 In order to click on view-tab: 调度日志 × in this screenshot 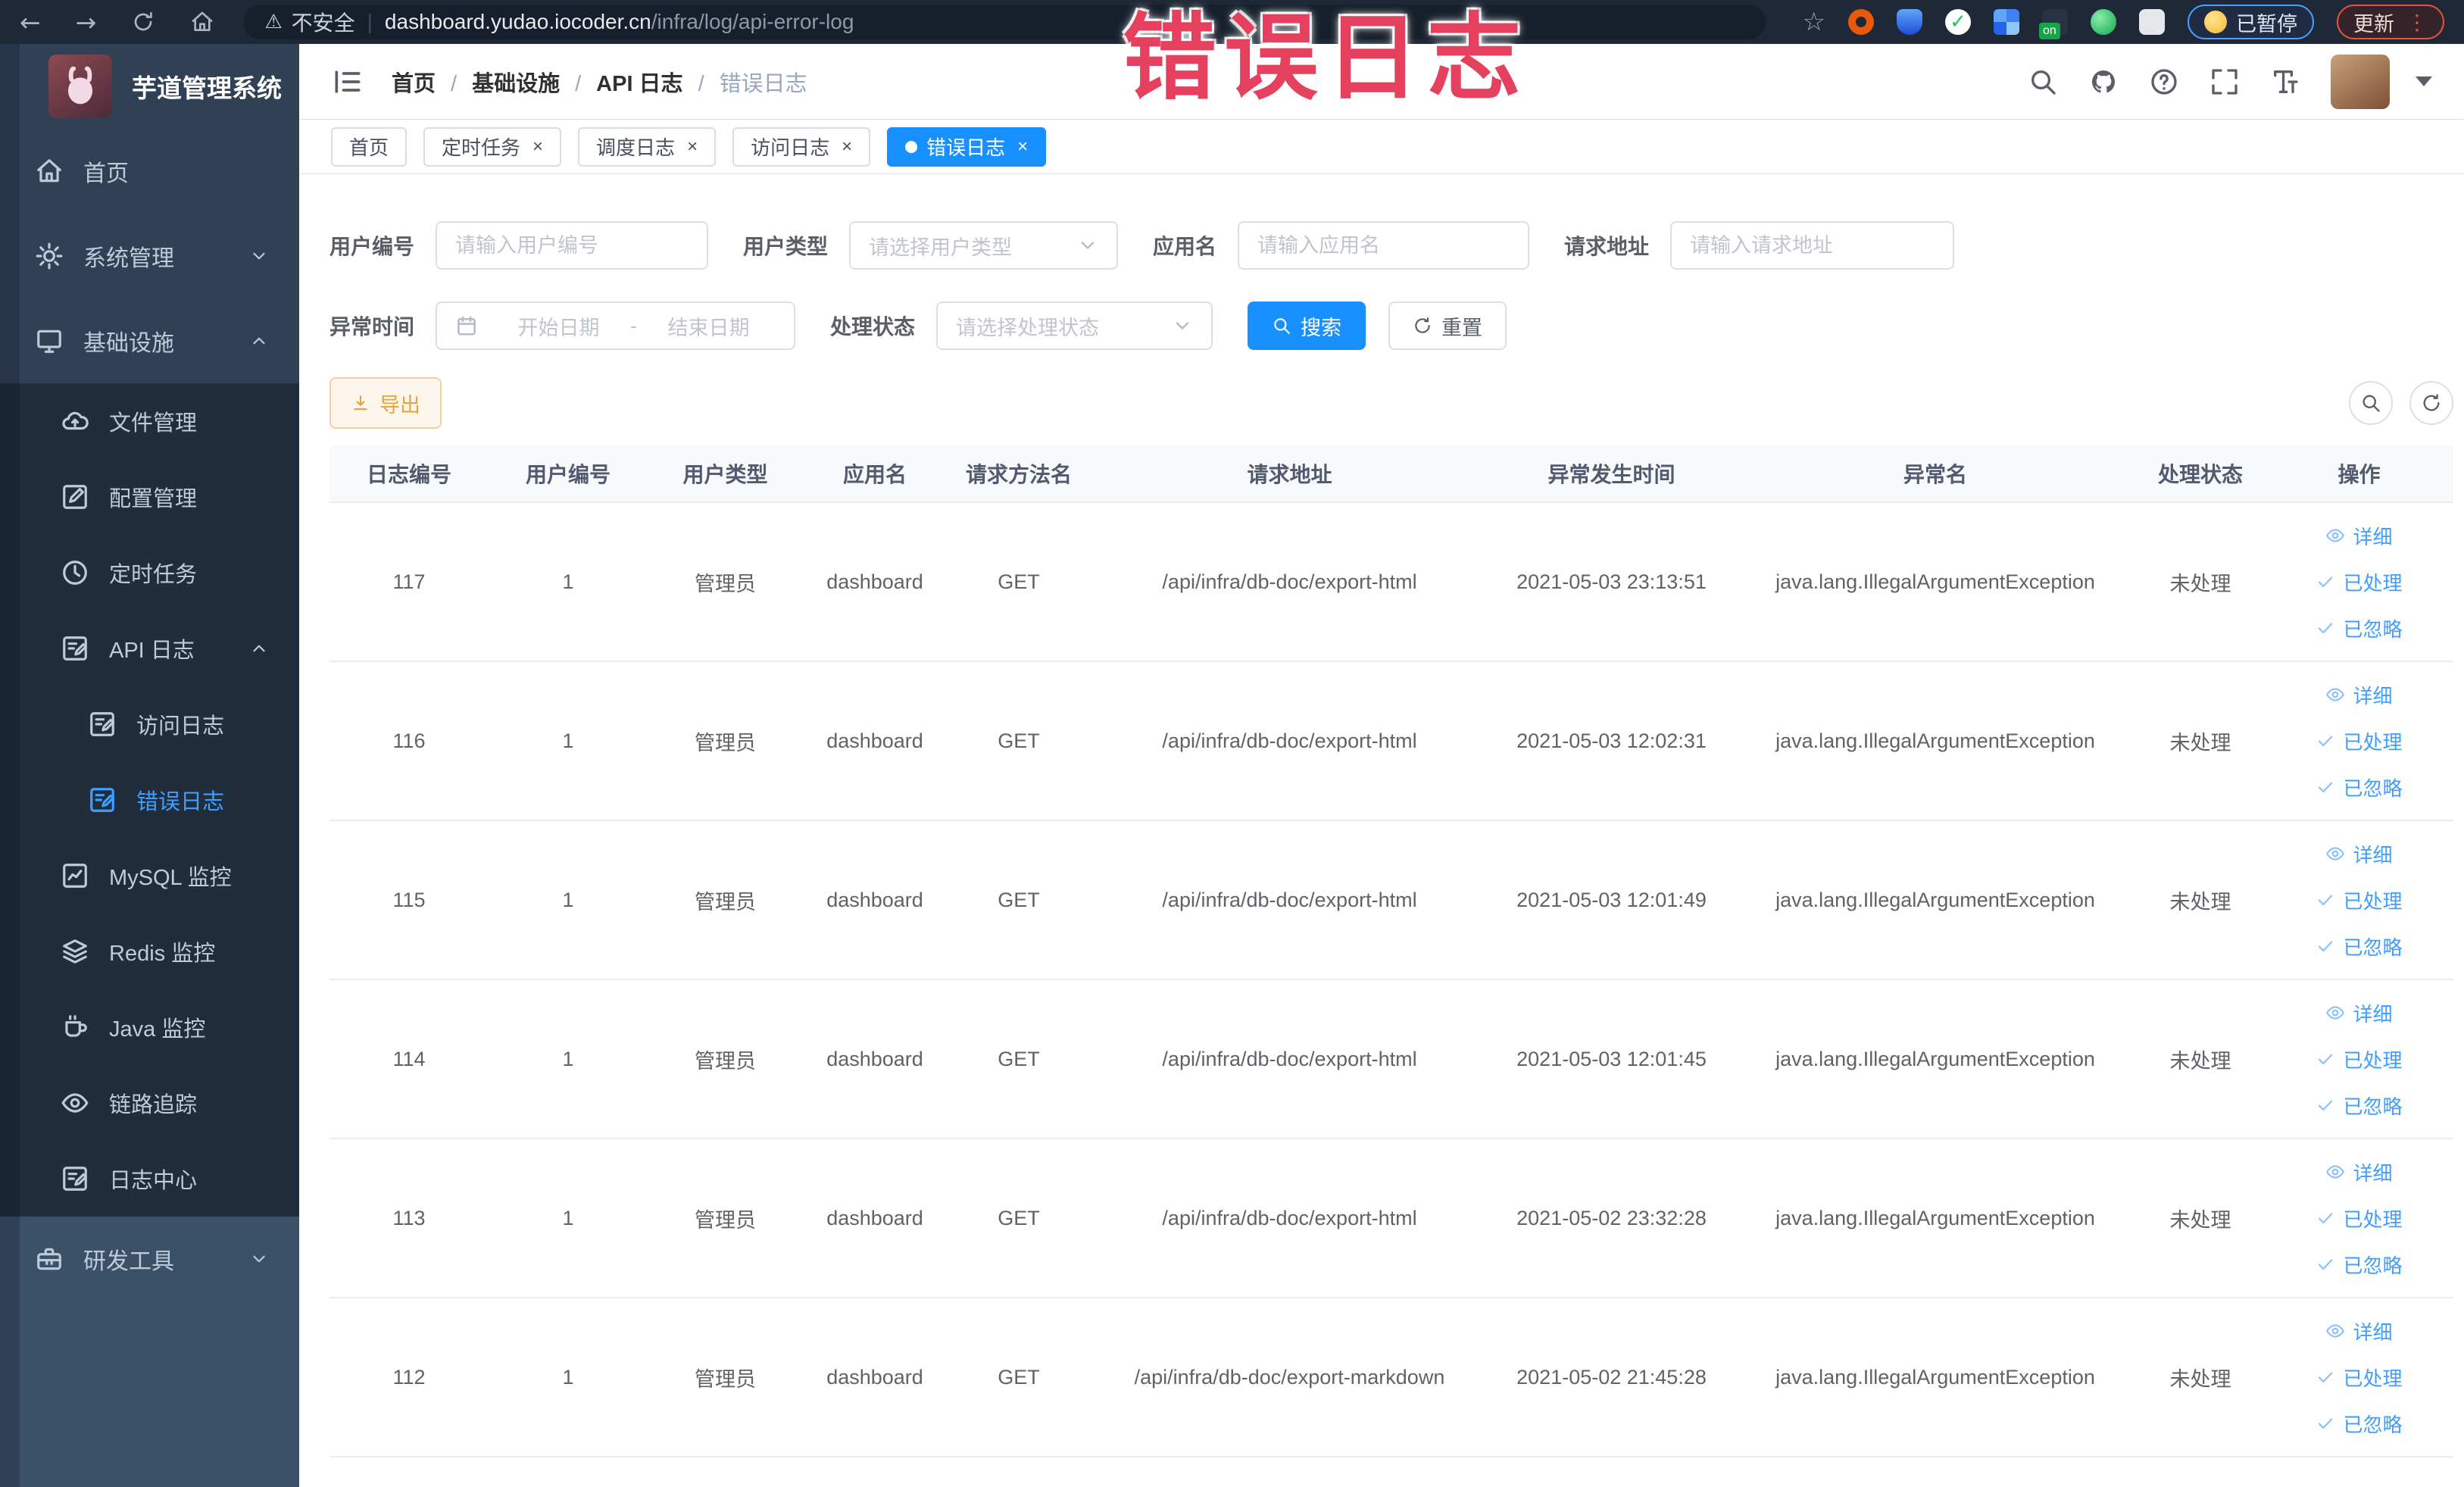, I will do `click(647, 147)`.